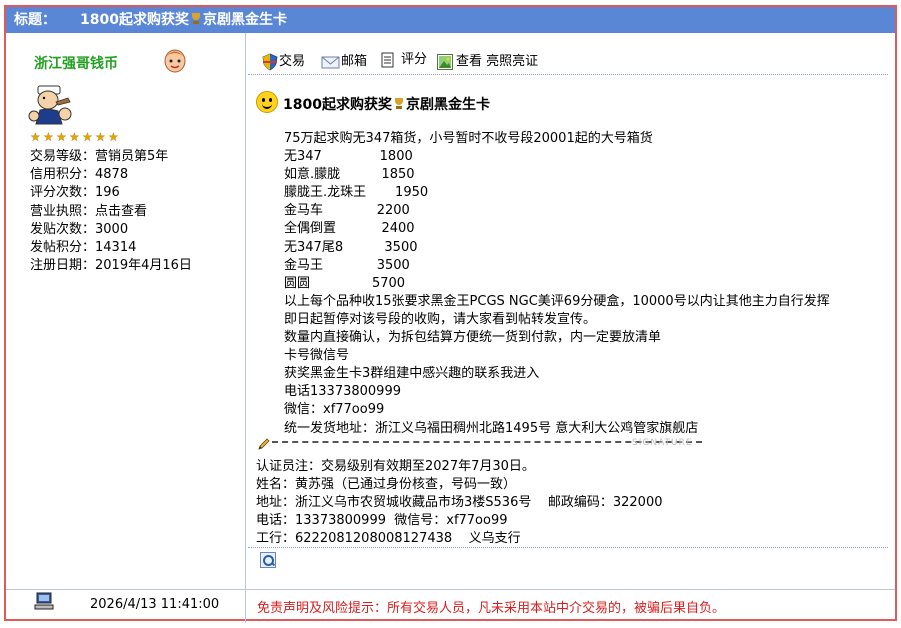 Image resolution: width=901 pixels, height=628 pixels. Describe the element at coordinates (270, 61) in the screenshot. I see `shield-icon` at that location.